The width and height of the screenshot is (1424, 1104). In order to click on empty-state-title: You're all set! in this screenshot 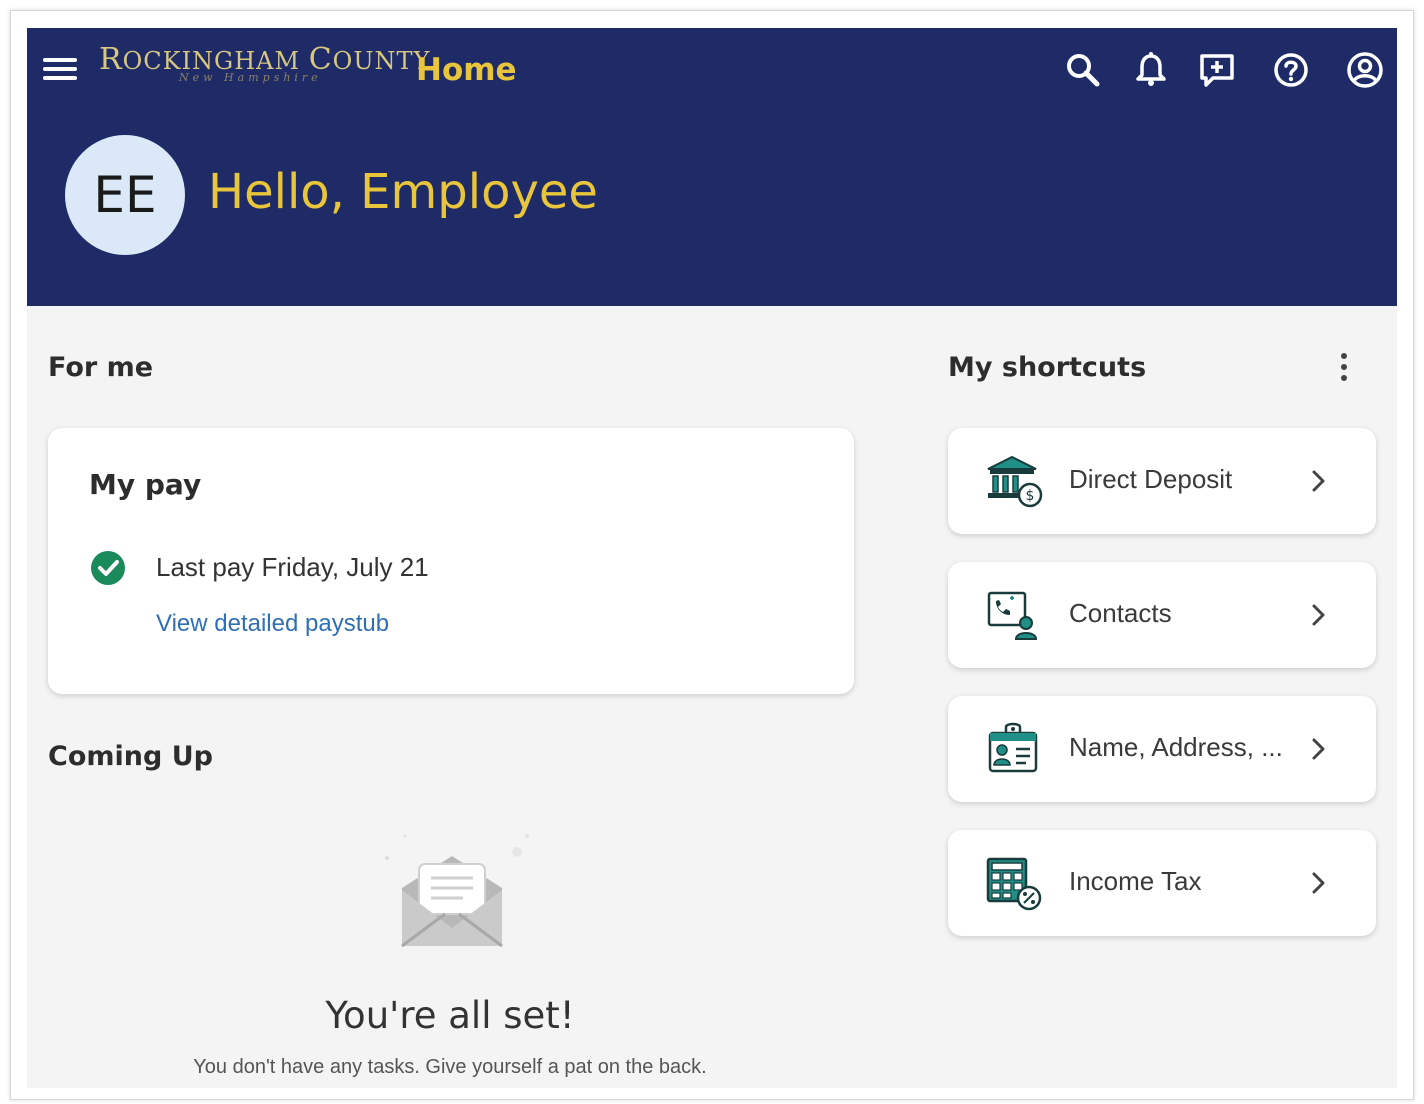, I will do `click(450, 1015)`.